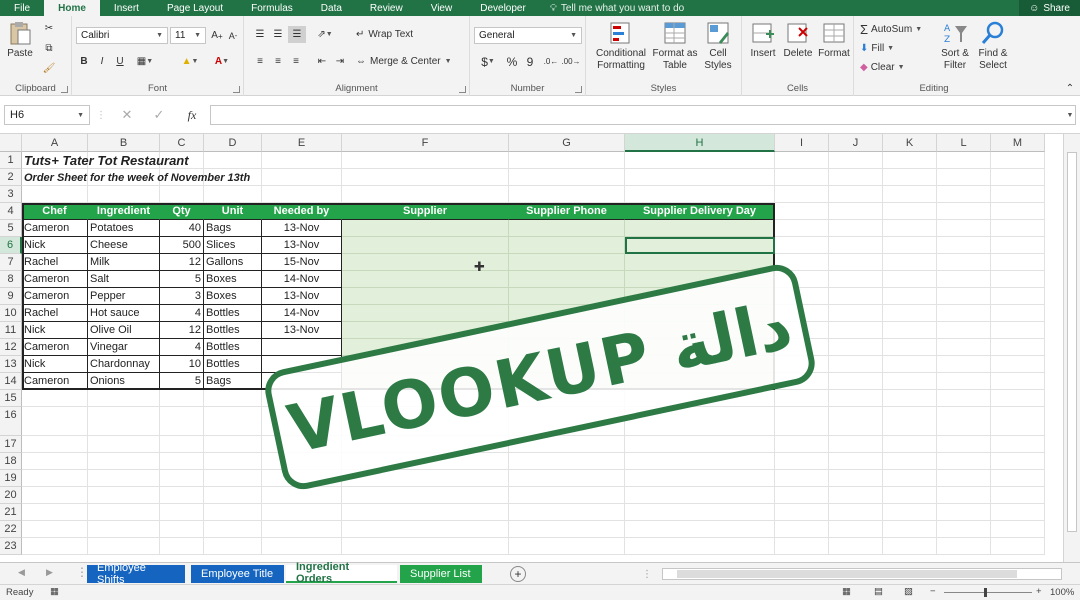  What do you see at coordinates (503, 8) in the screenshot?
I see `tab-developer: Developer` at bounding box center [503, 8].